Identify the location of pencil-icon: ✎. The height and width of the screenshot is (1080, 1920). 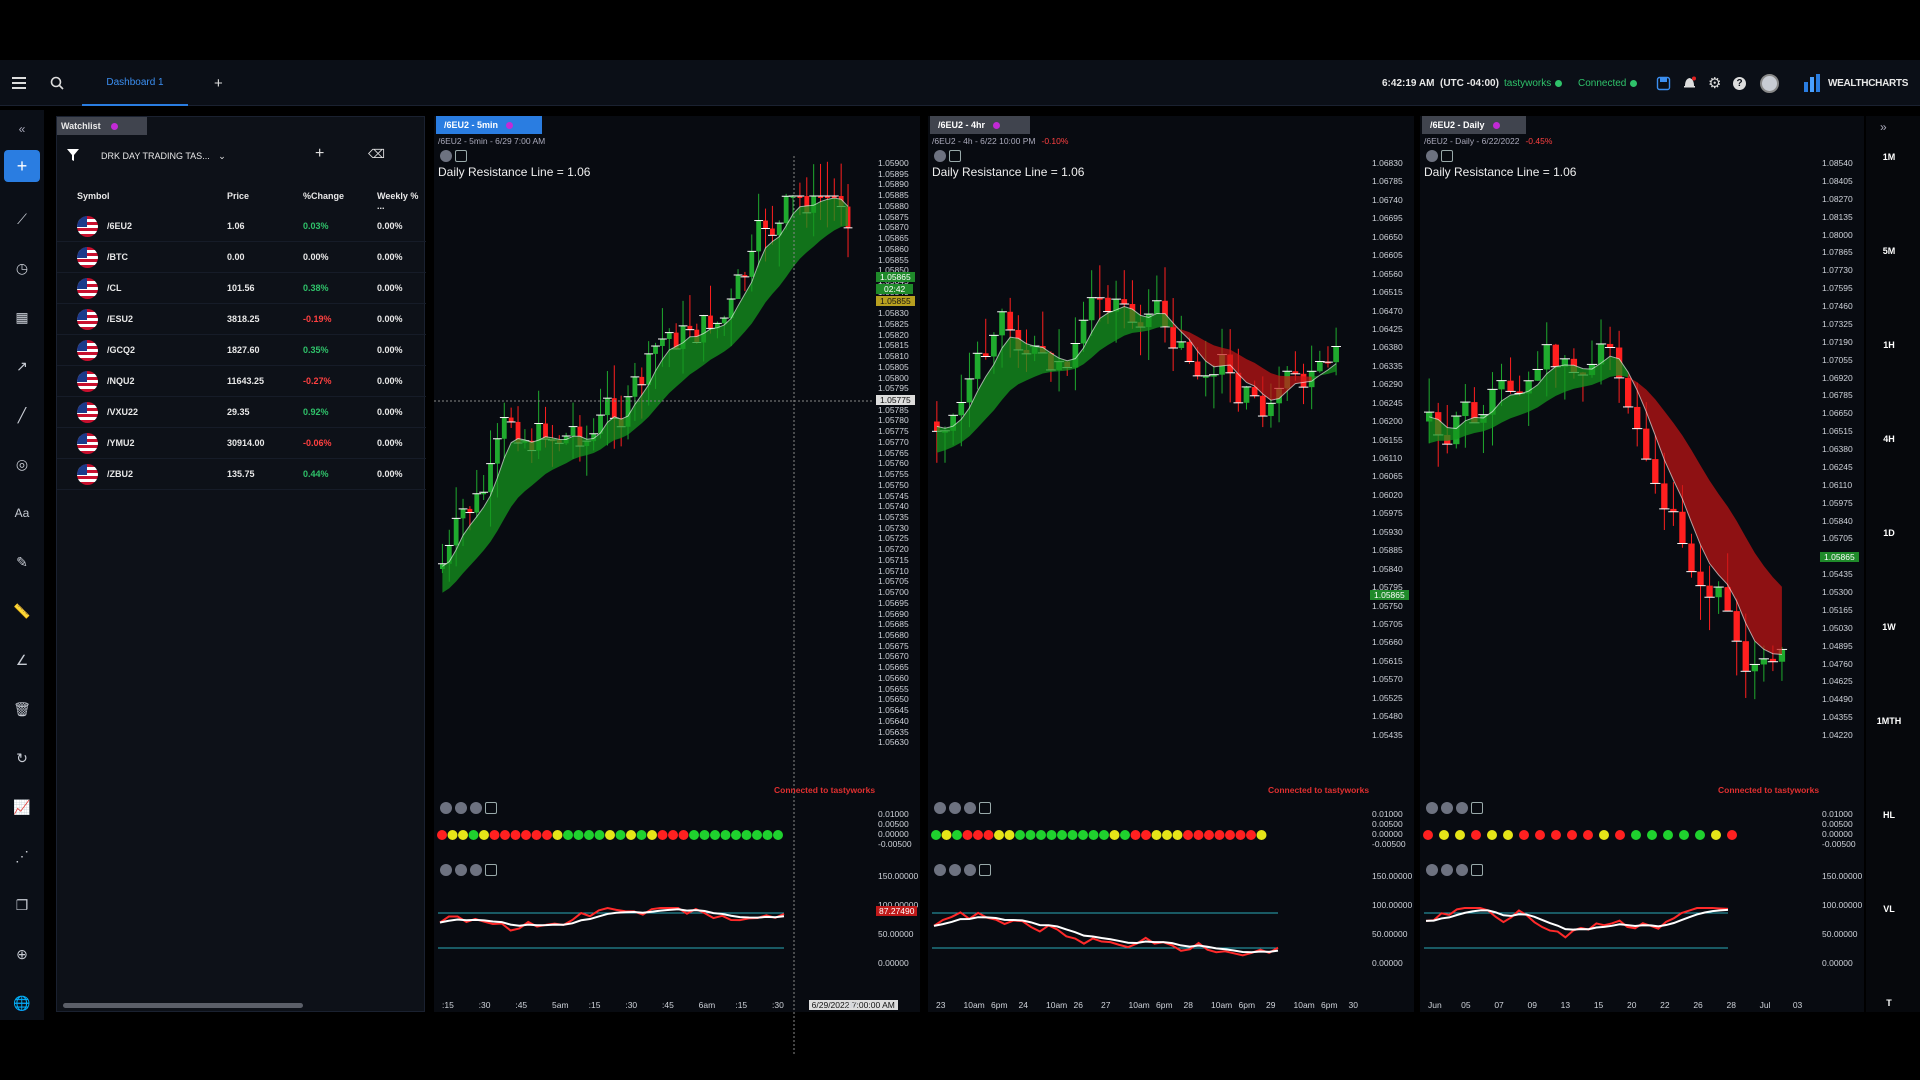
(22, 562).